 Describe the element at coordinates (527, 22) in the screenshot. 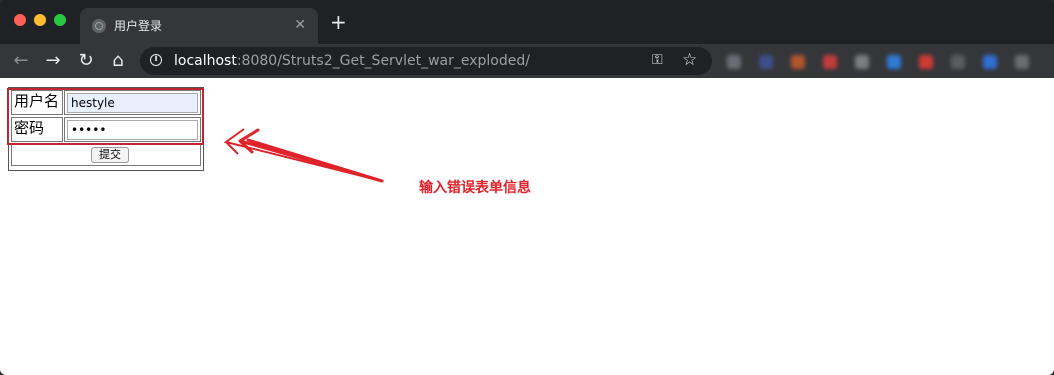

I see `title-bar: 用户登录 ✕ +` at that location.